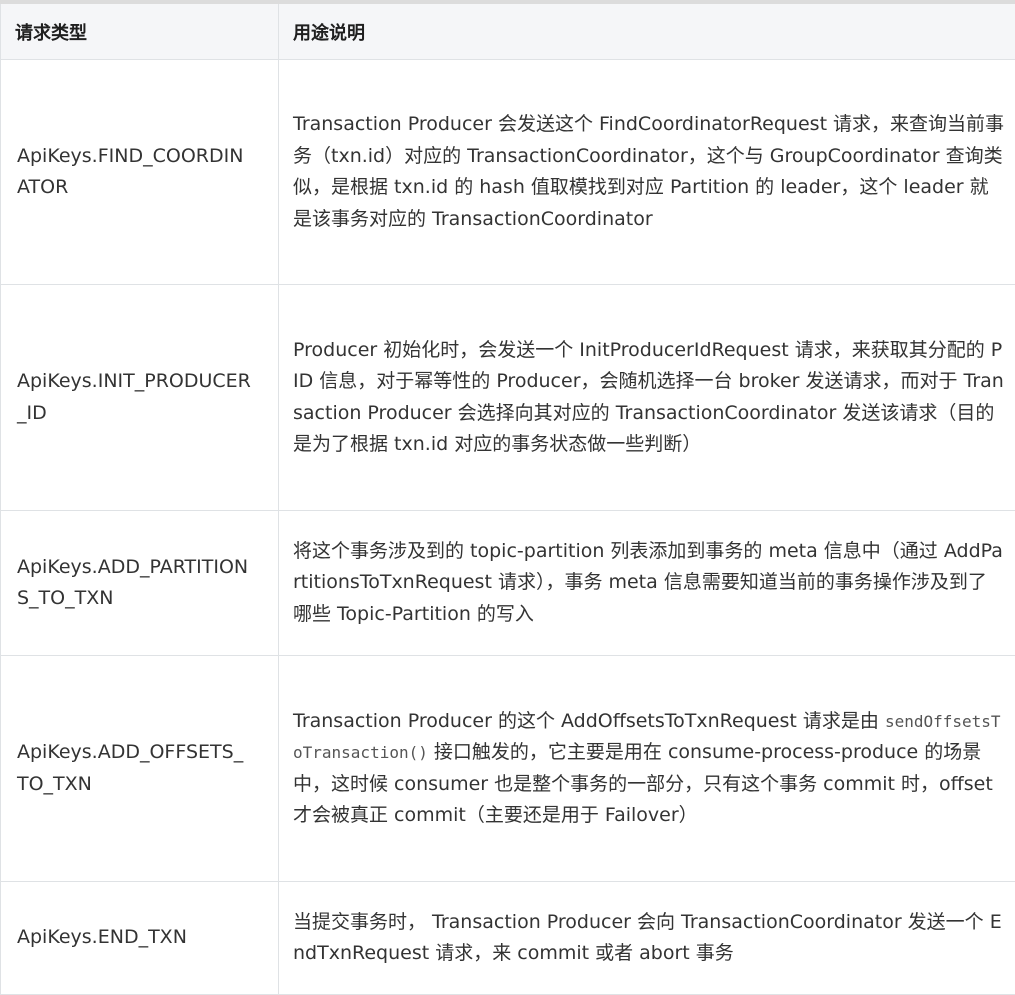 This screenshot has width=1015, height=995. Describe the element at coordinates (140, 583) in the screenshot. I see `request-type-cell: ApiKeys.ADD_PARTITIONS_TO_TXN` at that location.